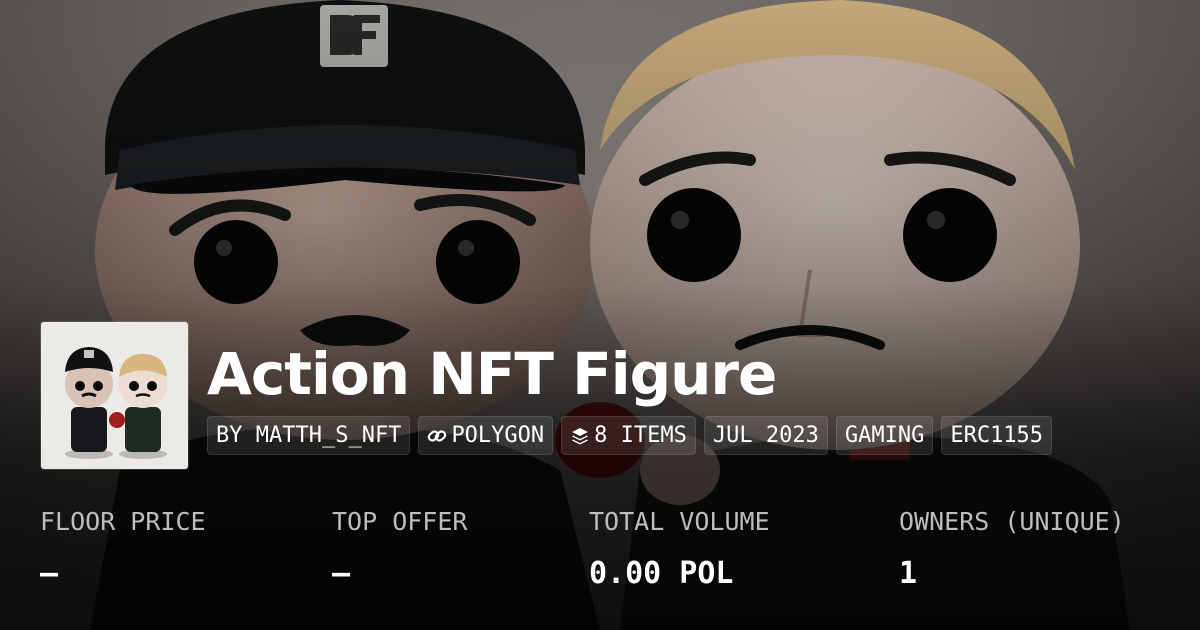 This screenshot has height=630, width=1200. I want to click on chain-link-icon, so click(437, 435).